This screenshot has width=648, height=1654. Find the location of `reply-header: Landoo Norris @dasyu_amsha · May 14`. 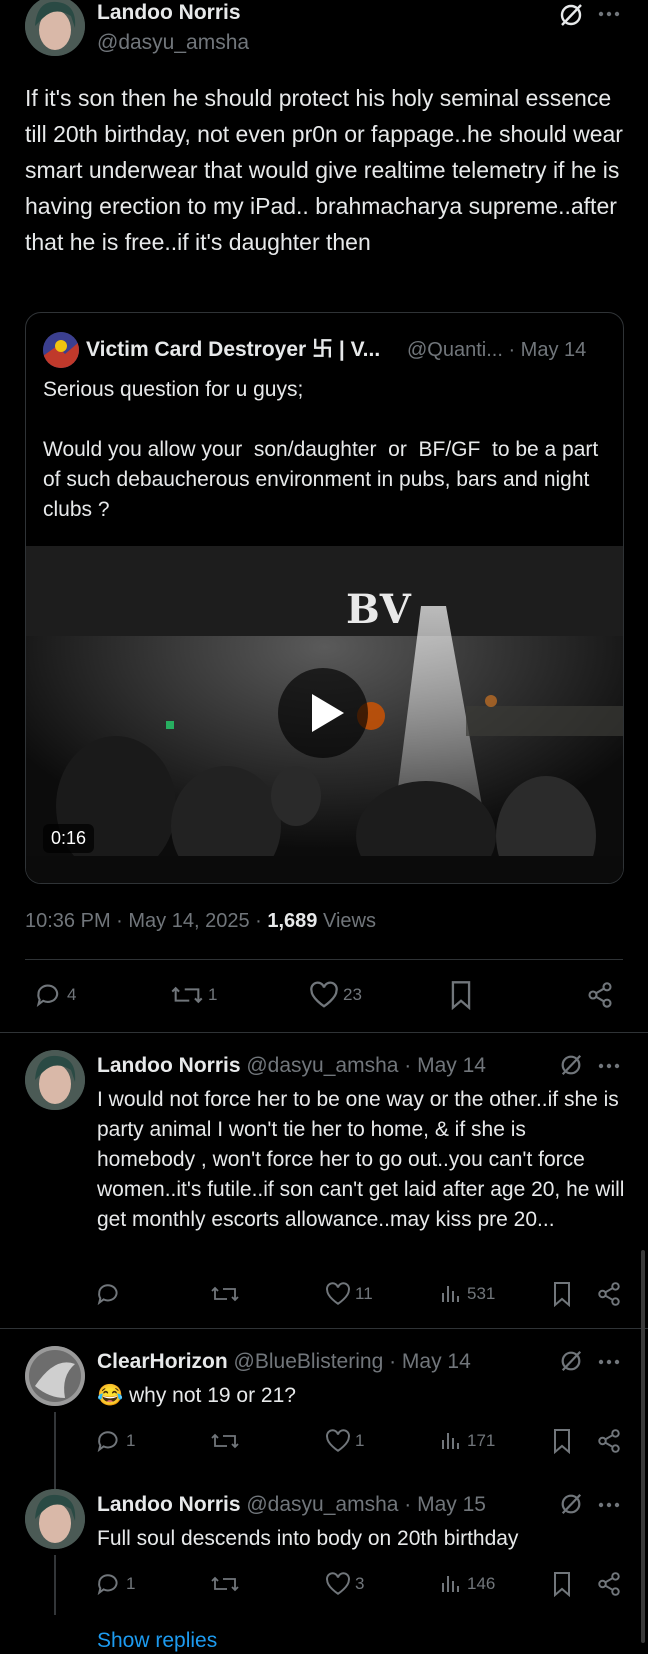

reply-header: Landoo Norris @dasyu_amsha · May 14 is located at coordinates (291, 1066).